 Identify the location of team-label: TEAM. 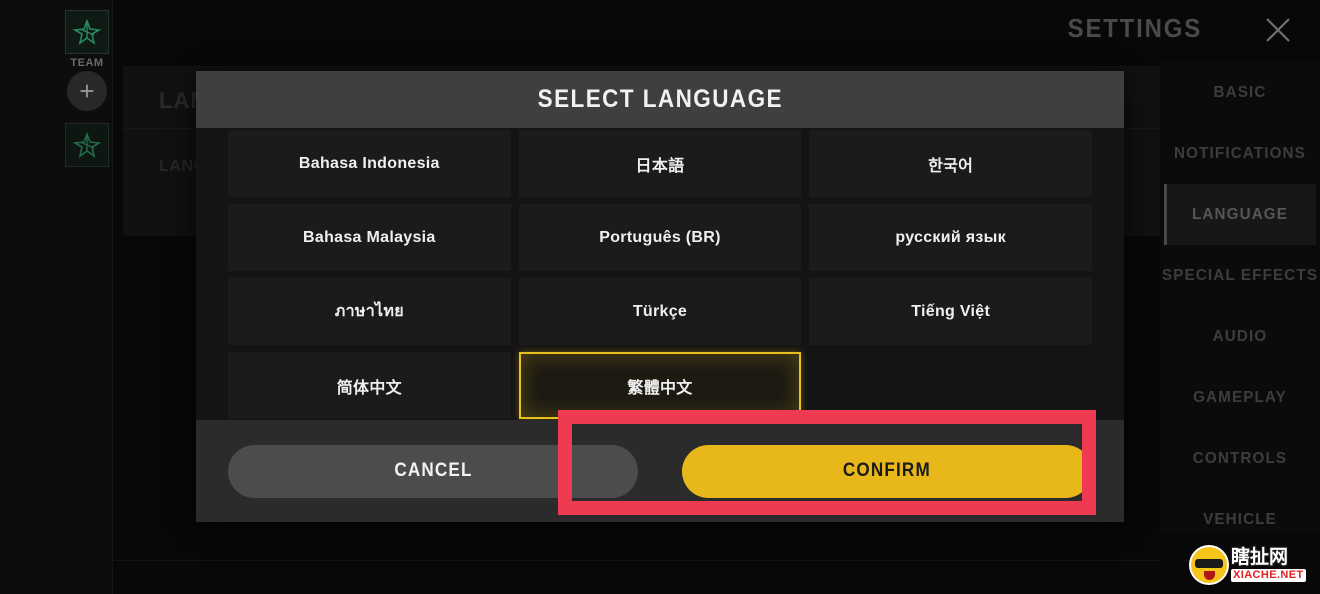
(87, 63).